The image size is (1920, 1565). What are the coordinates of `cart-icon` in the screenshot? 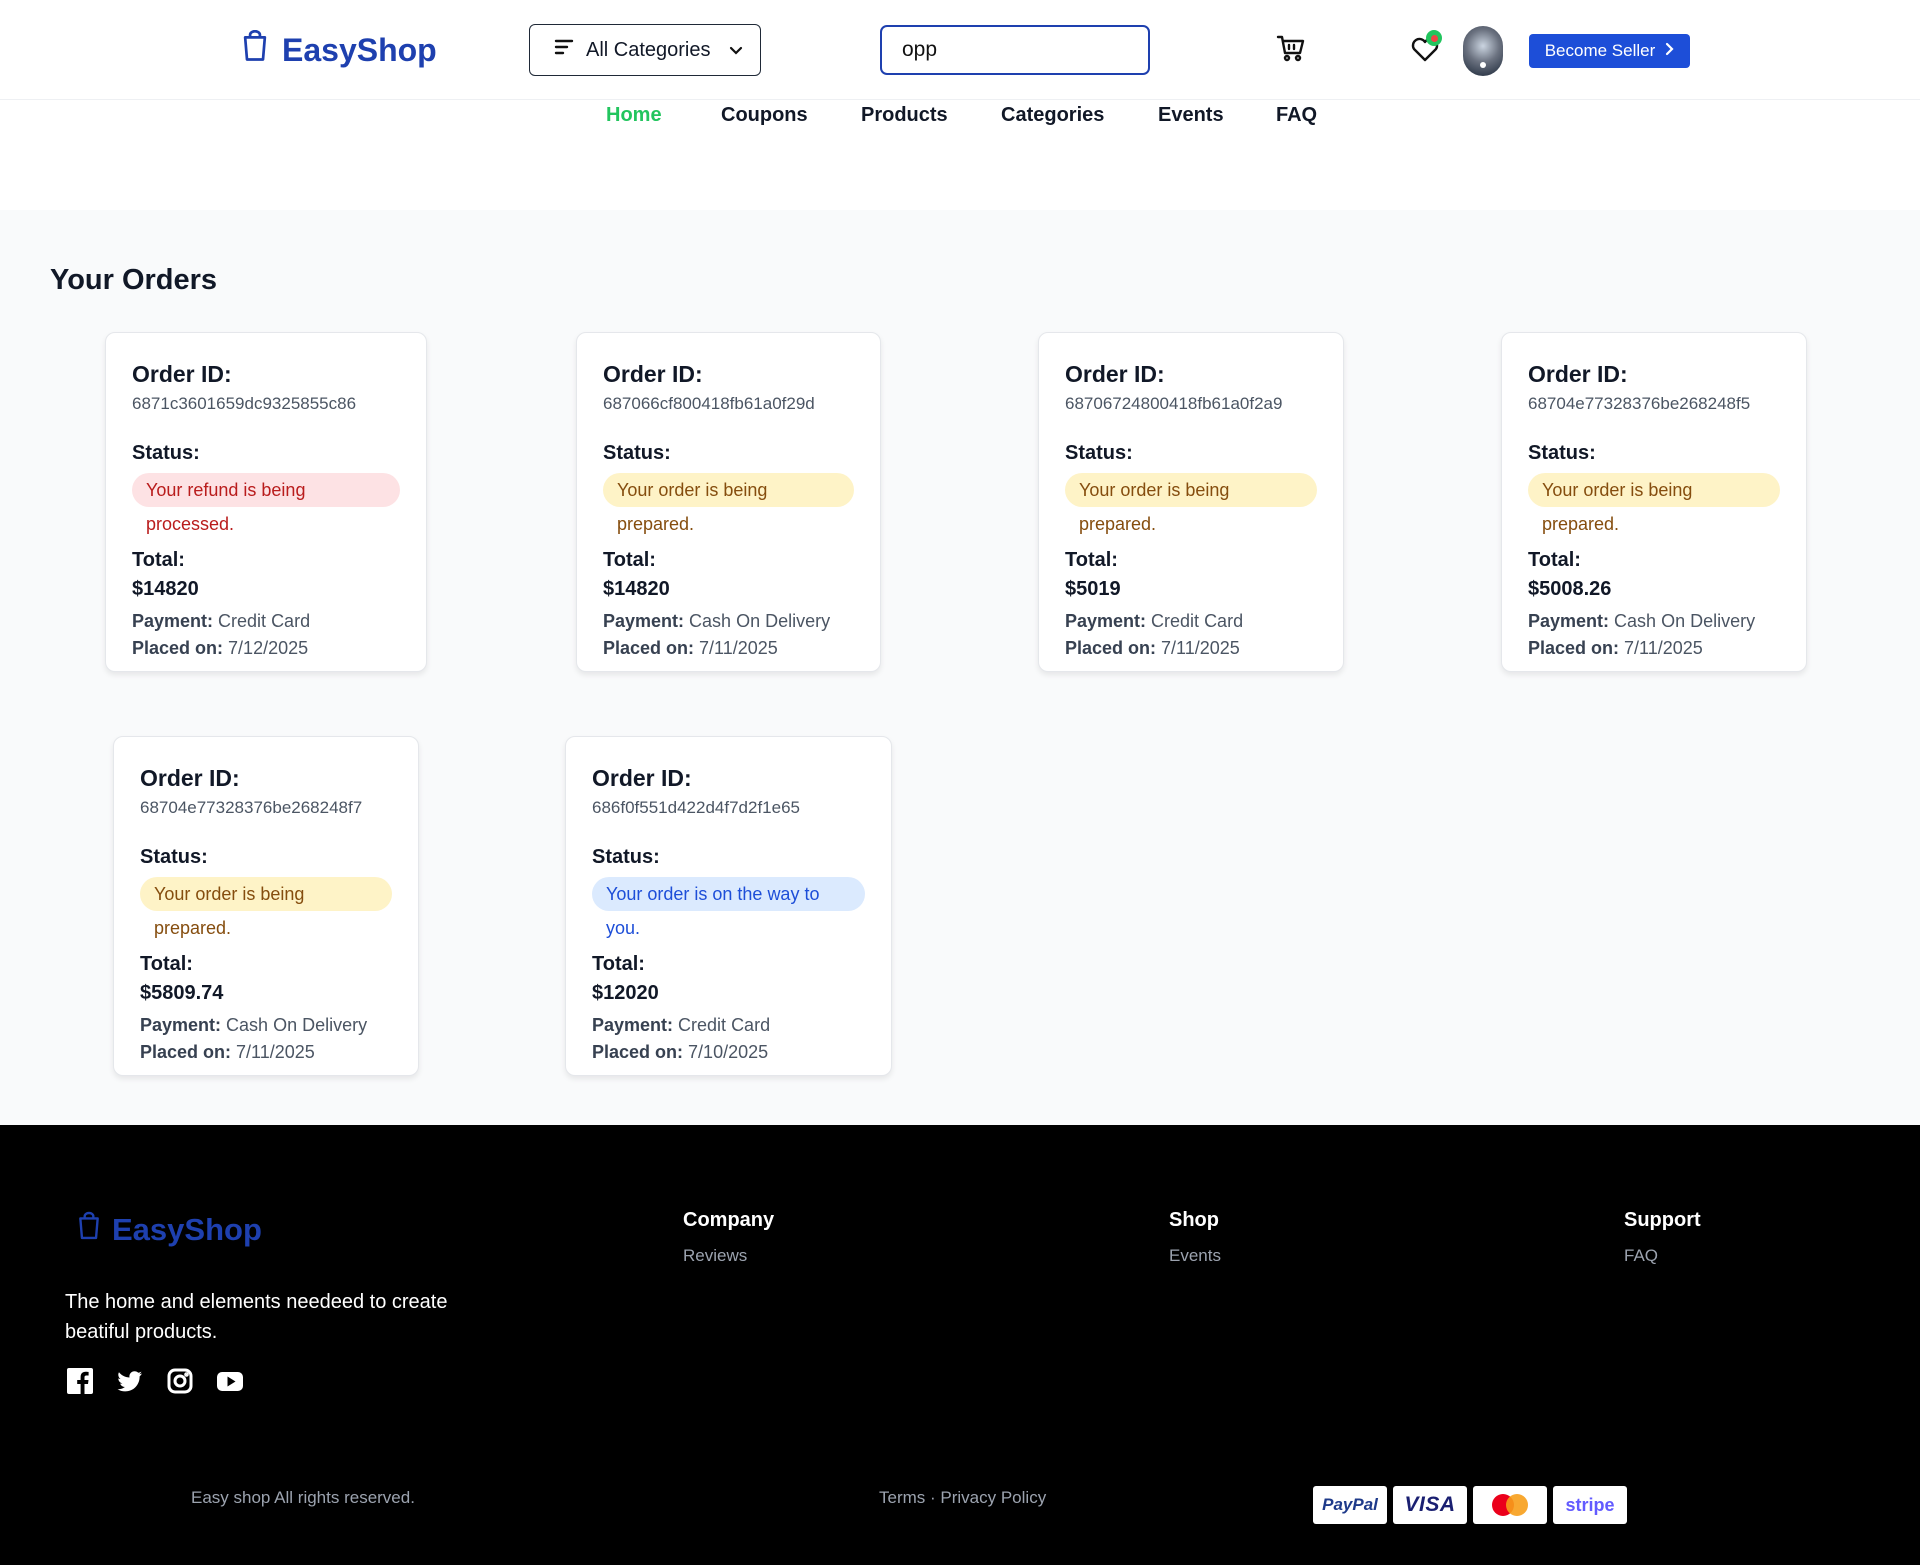 It's located at (1291, 48).